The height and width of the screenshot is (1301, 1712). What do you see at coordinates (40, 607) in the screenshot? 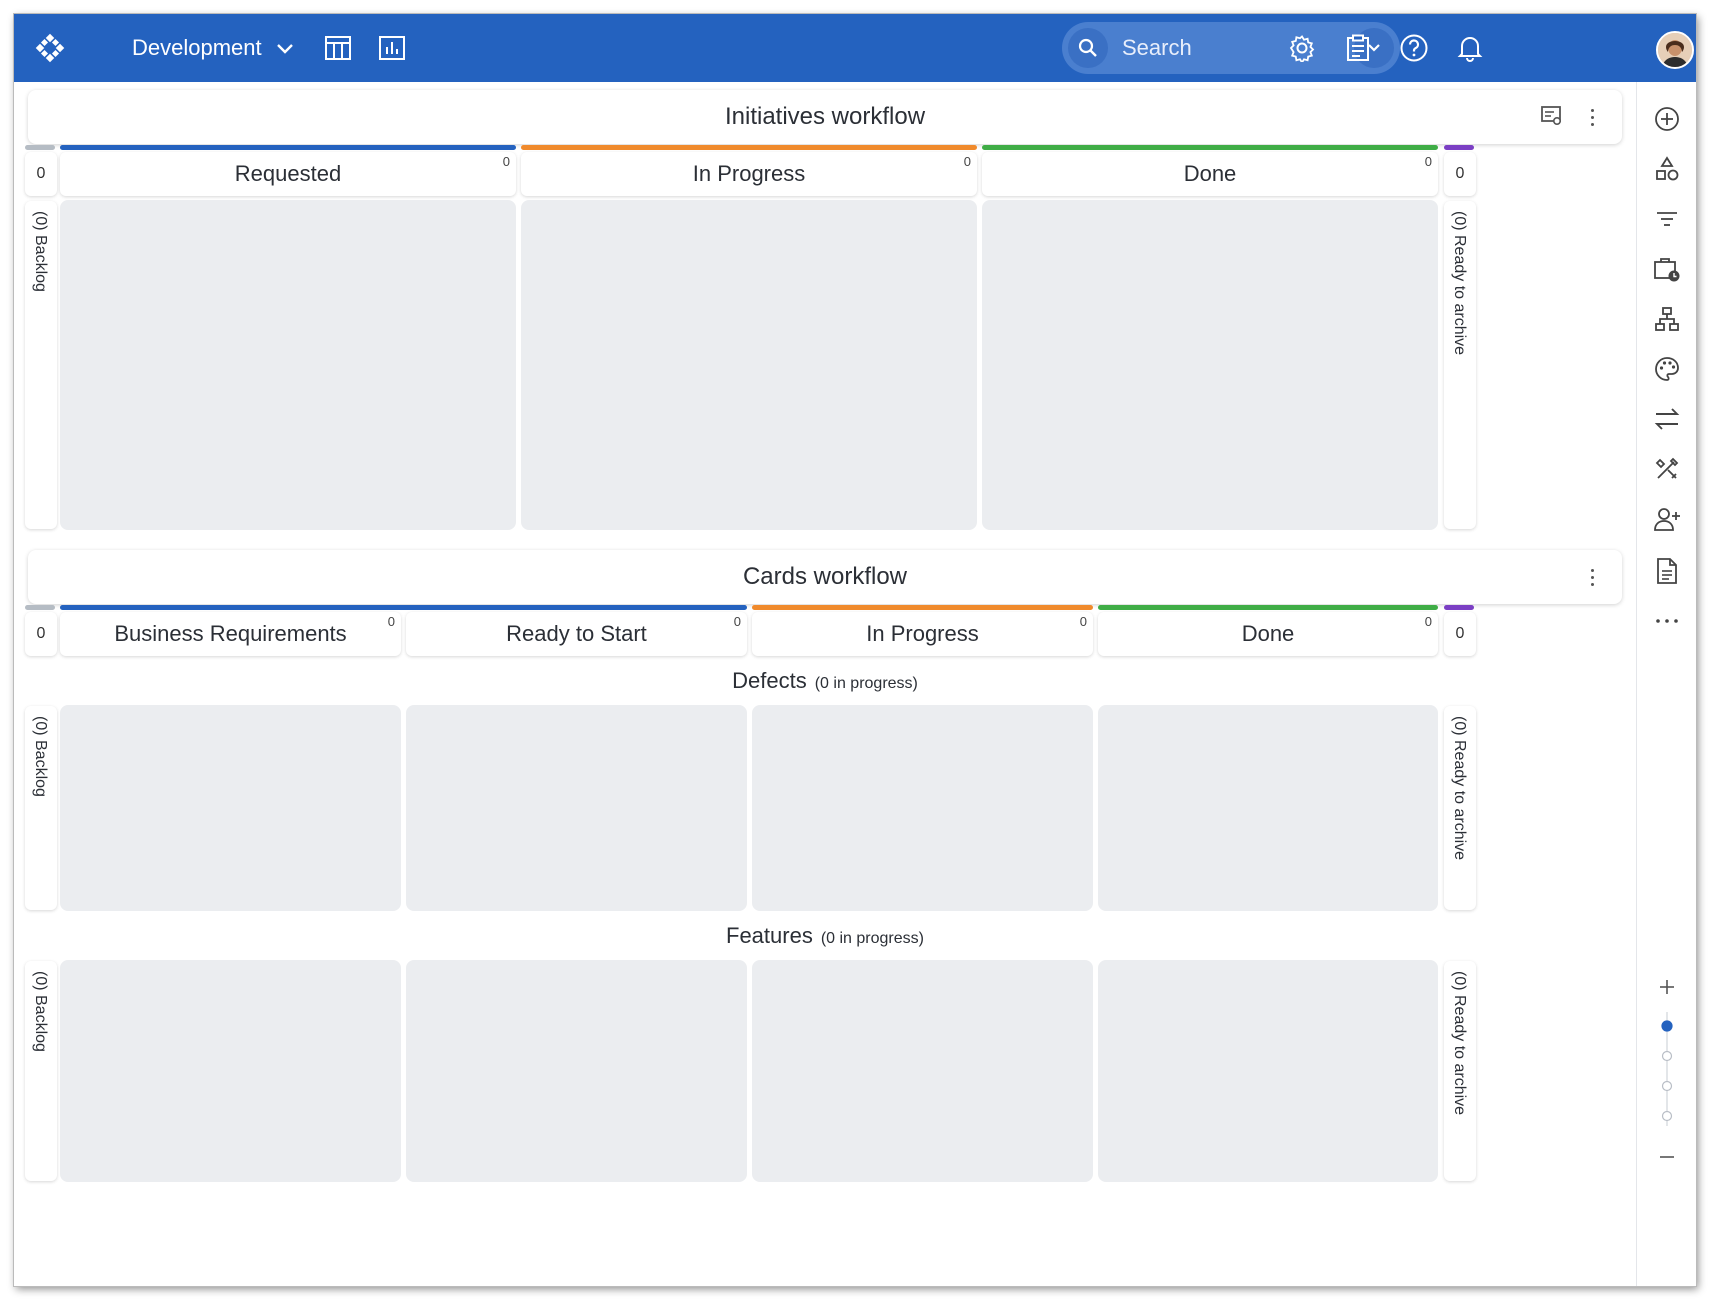
I see `backlog-color-bar` at bounding box center [40, 607].